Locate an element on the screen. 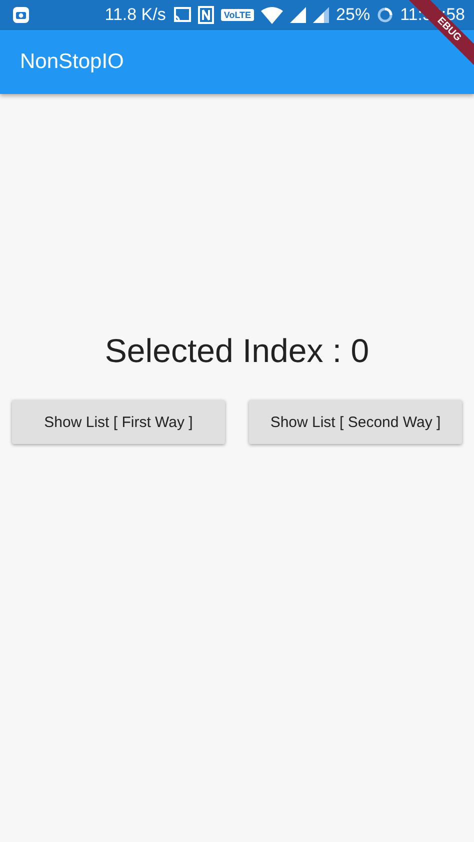 This screenshot has width=474, height=842. cast-icon is located at coordinates (181, 15).